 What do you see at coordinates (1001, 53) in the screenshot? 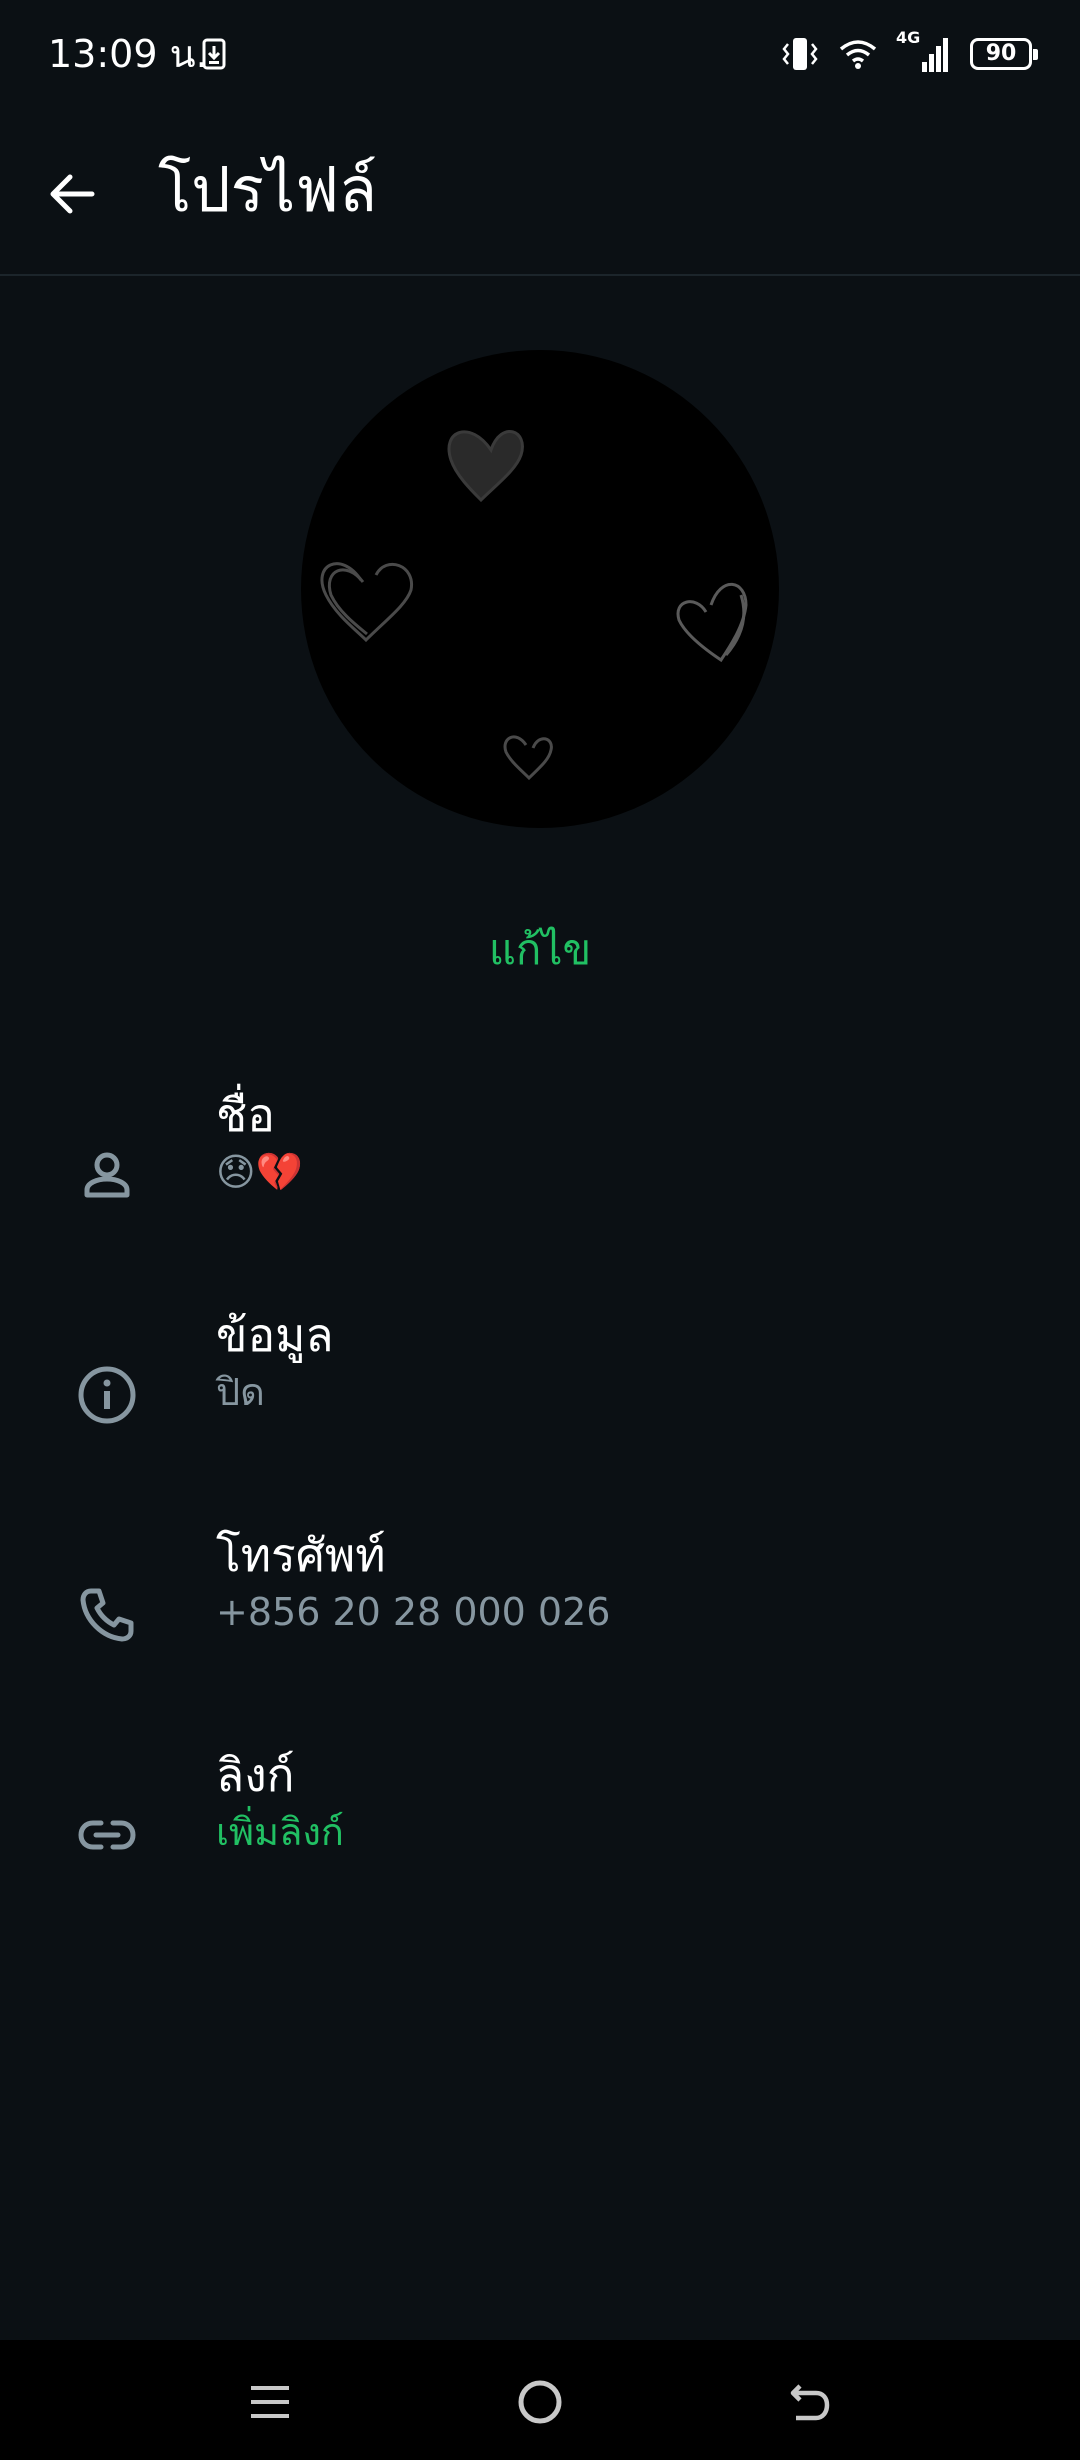
I see `battery-level: 90` at bounding box center [1001, 53].